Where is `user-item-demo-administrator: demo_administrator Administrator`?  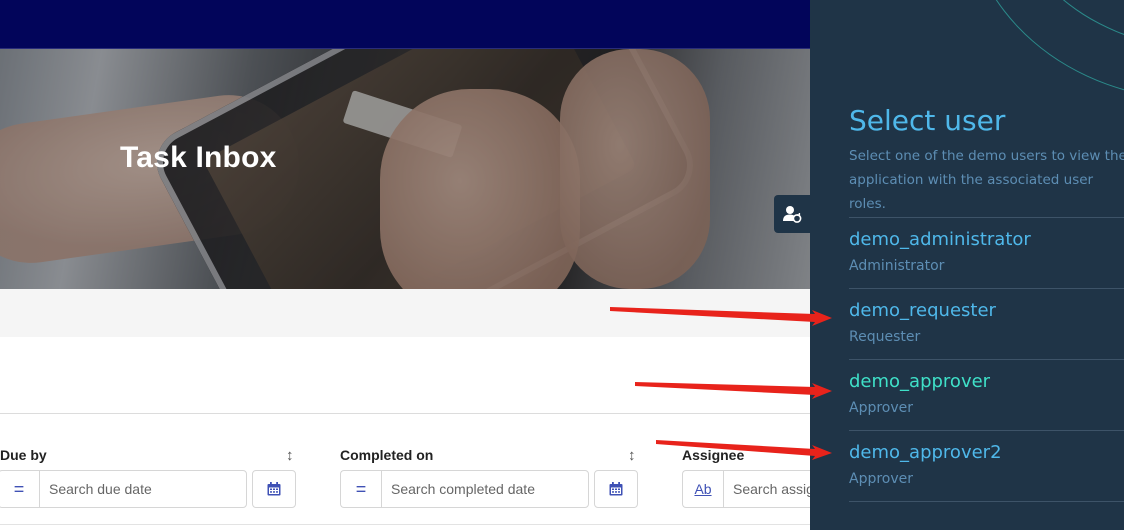
user-item-demo-administrator: demo_administrator Administrator is located at coordinates (986, 252).